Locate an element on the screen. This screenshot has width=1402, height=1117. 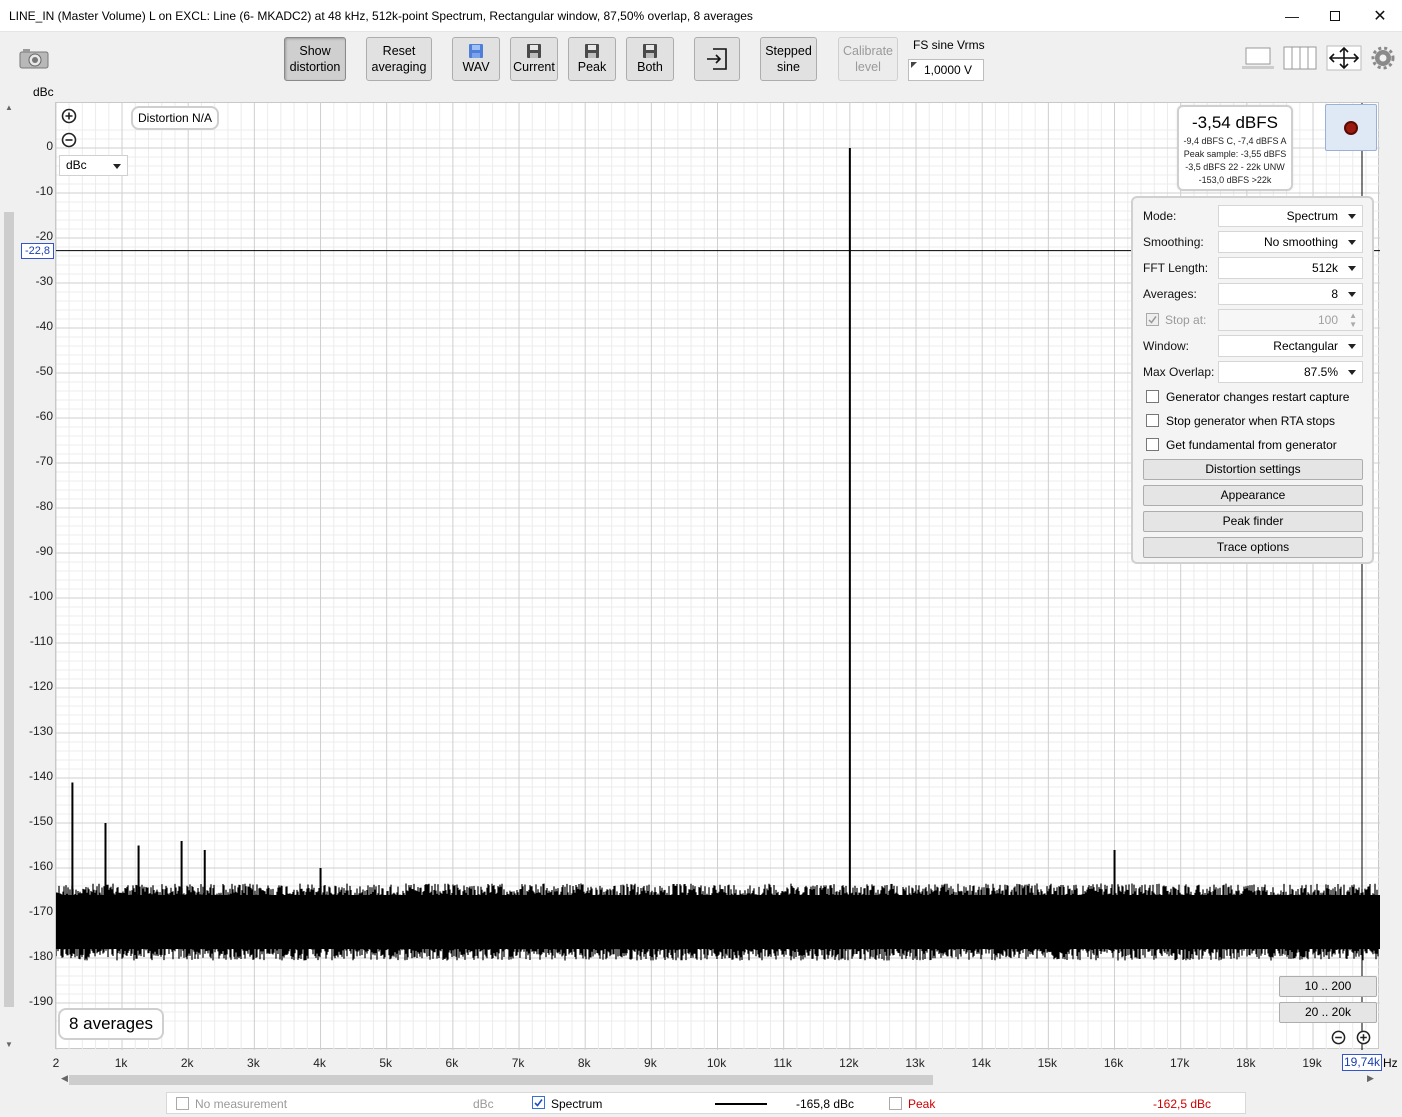
y-tick-label: -150 is located at coordinates (40, 821).